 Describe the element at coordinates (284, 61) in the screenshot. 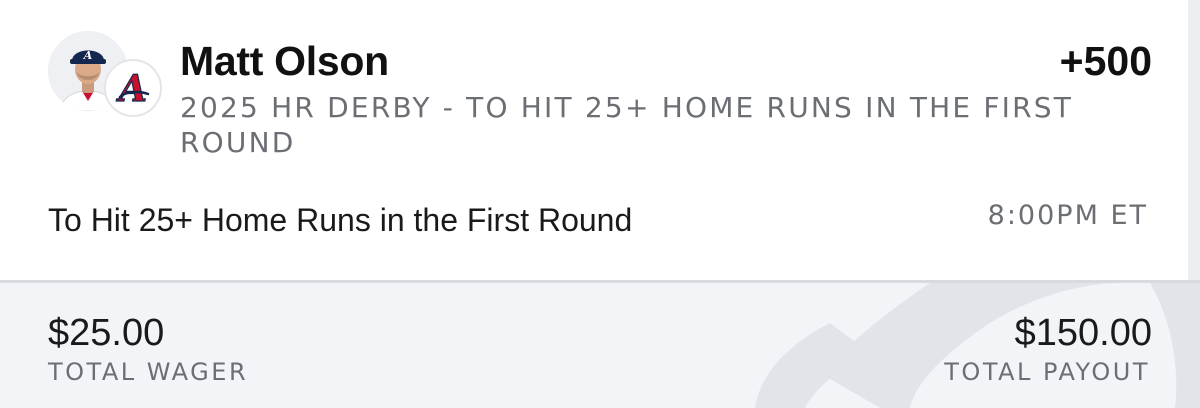

I see `player-name: Matt Olson` at that location.